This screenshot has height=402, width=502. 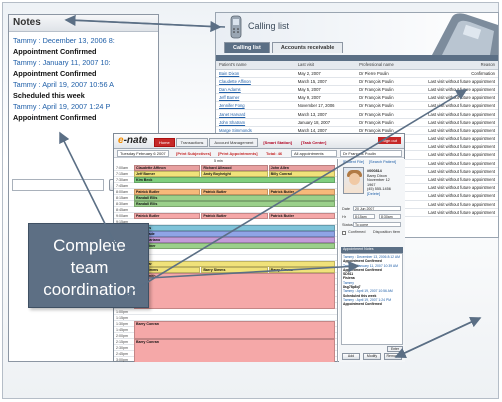 What do you see at coordinates (218, 161) in the screenshot?
I see `view-interval: 5 min` at bounding box center [218, 161].